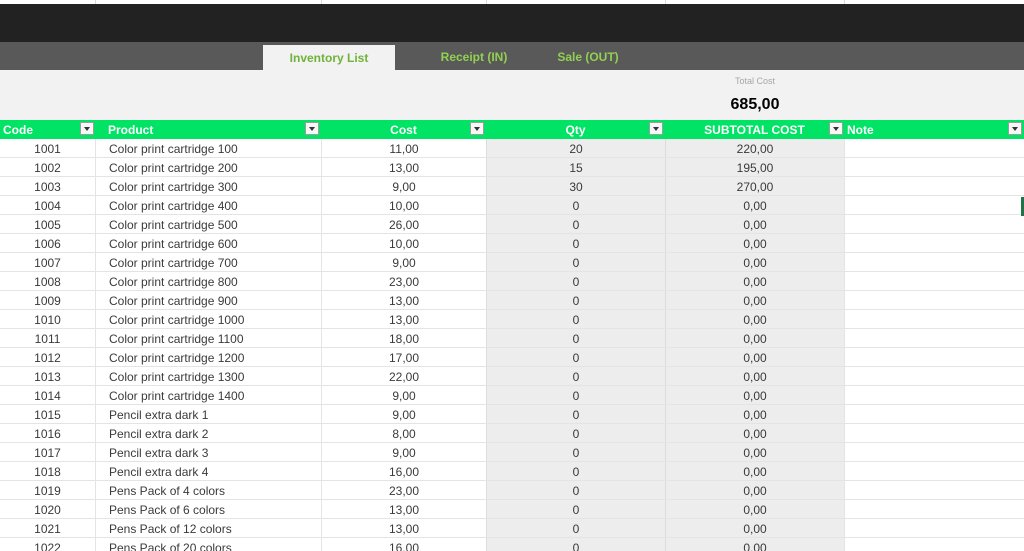 Image resolution: width=1024 pixels, height=551 pixels. I want to click on cell-product: Pencil extra dark 2, so click(208, 433).